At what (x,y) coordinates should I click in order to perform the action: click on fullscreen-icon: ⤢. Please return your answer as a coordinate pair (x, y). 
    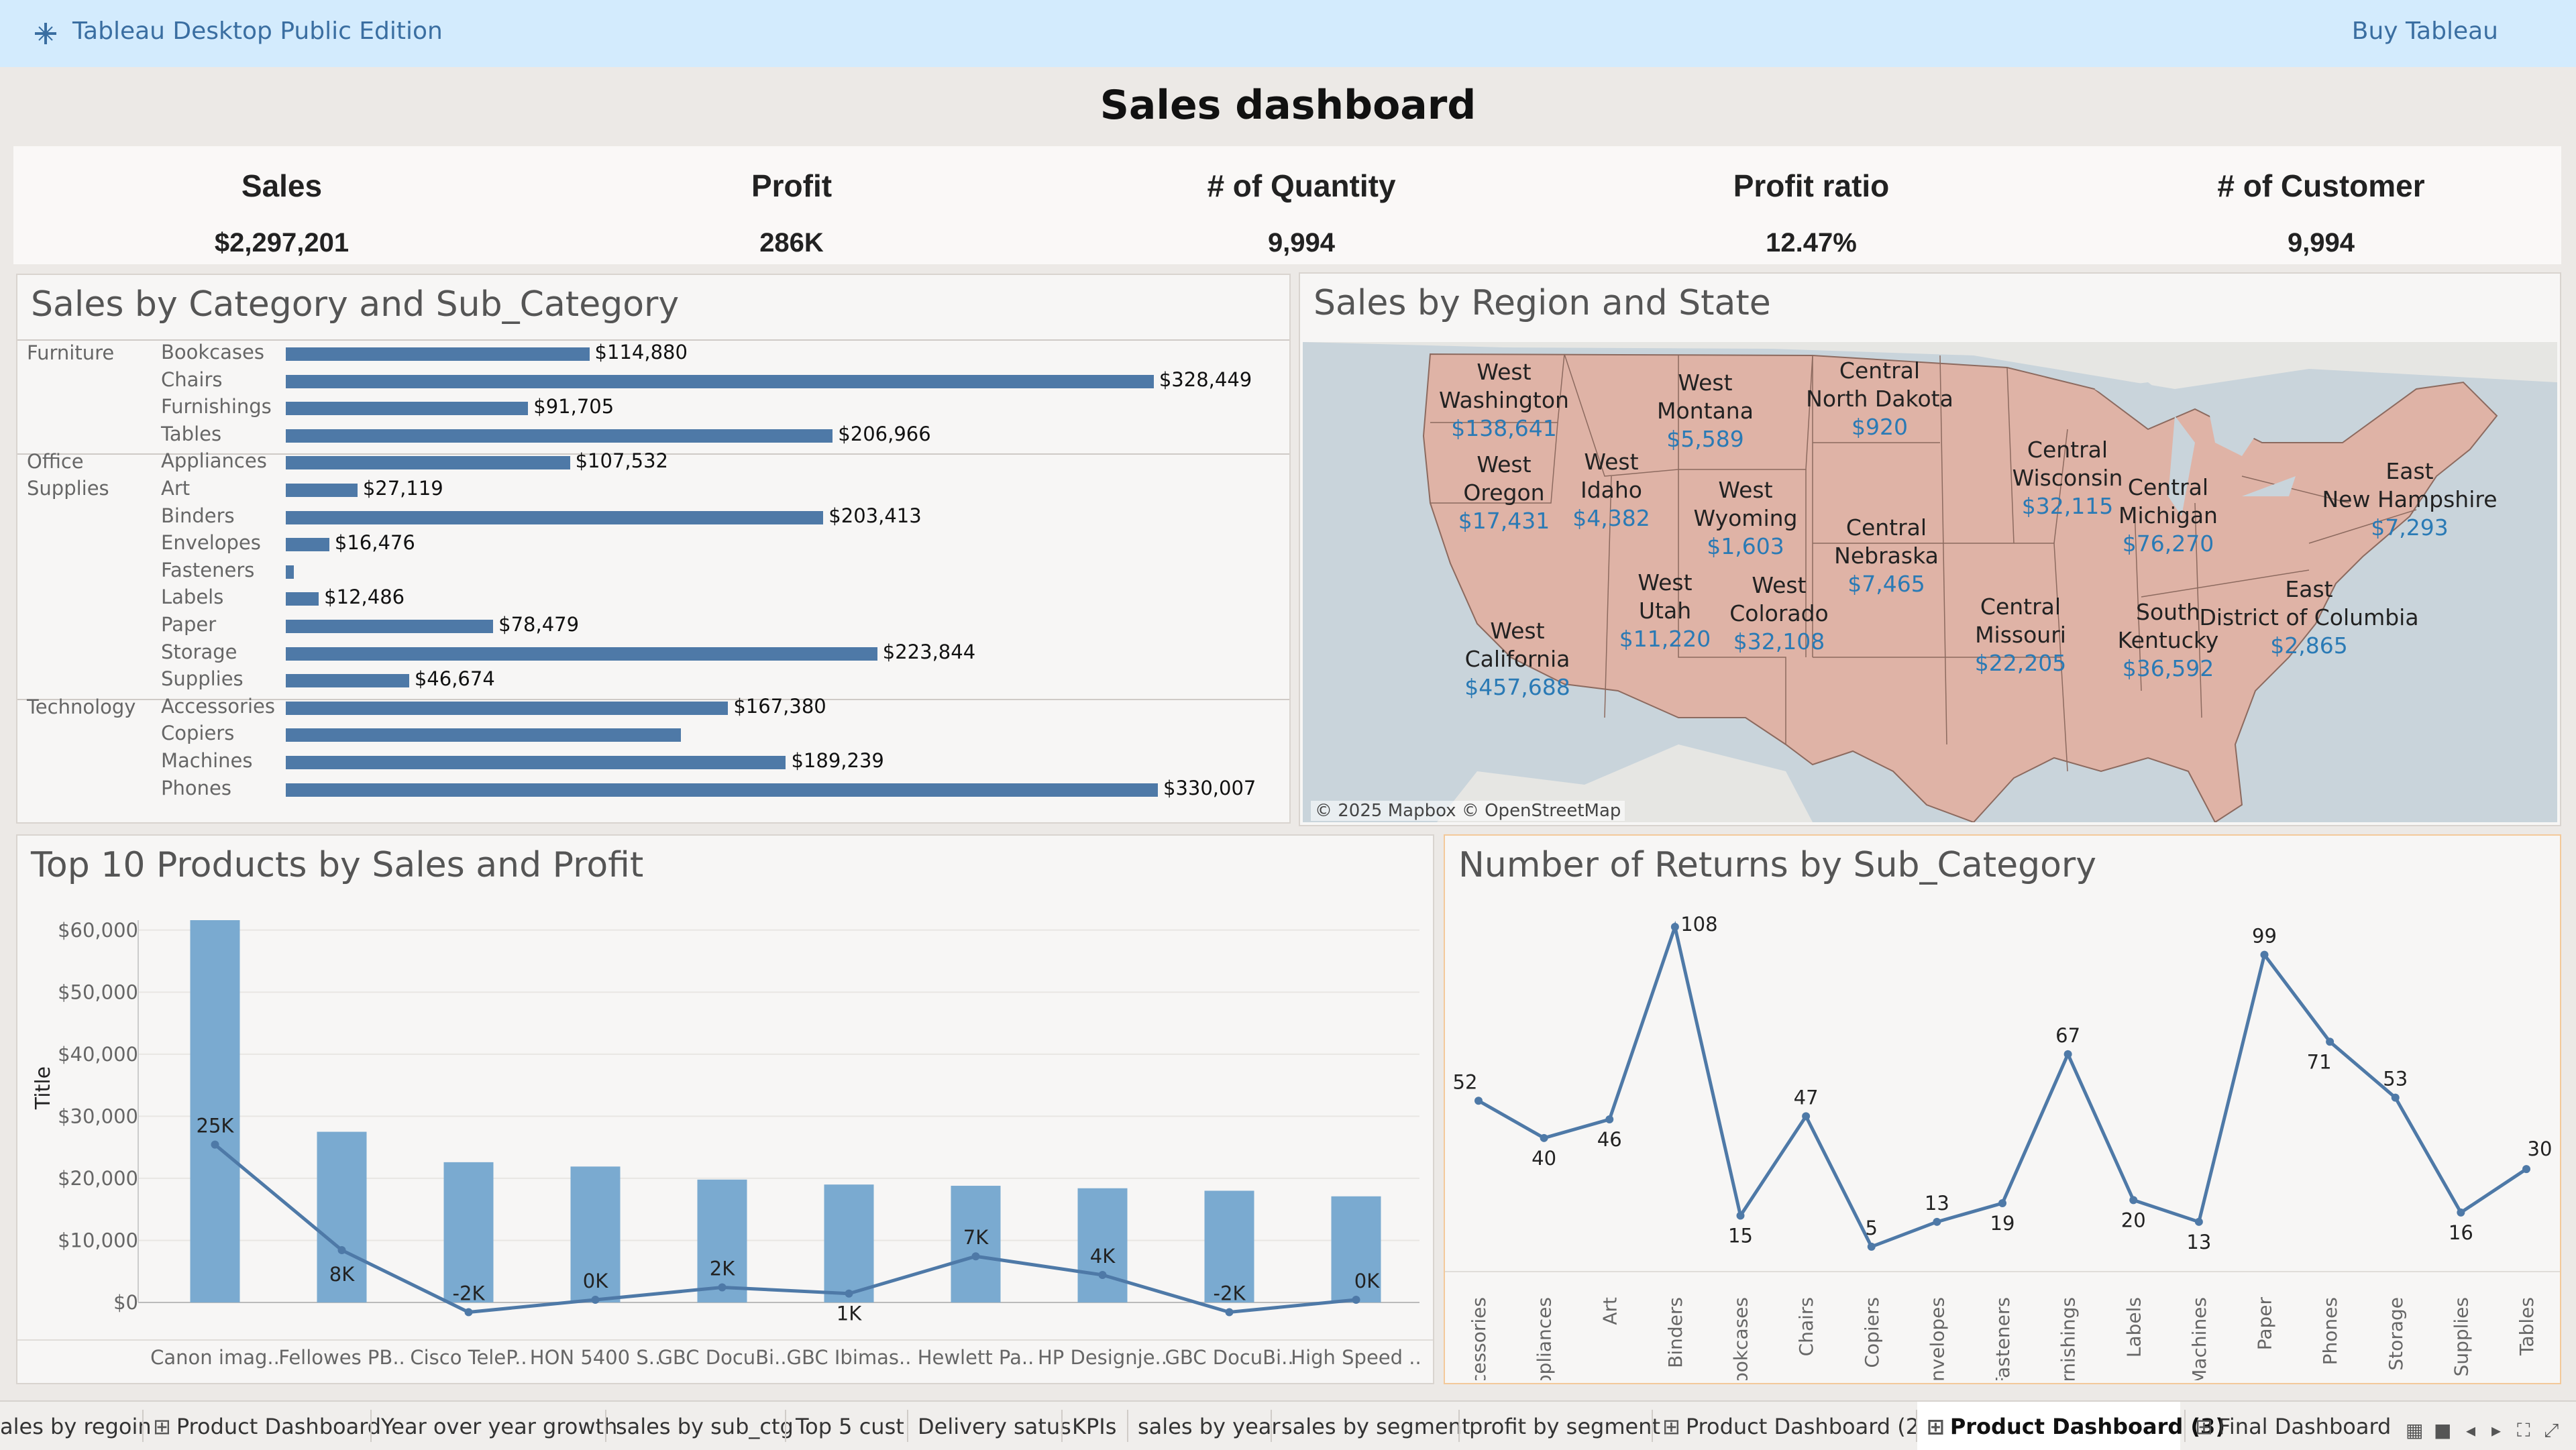
    Looking at the image, I should click on (2551, 1430).